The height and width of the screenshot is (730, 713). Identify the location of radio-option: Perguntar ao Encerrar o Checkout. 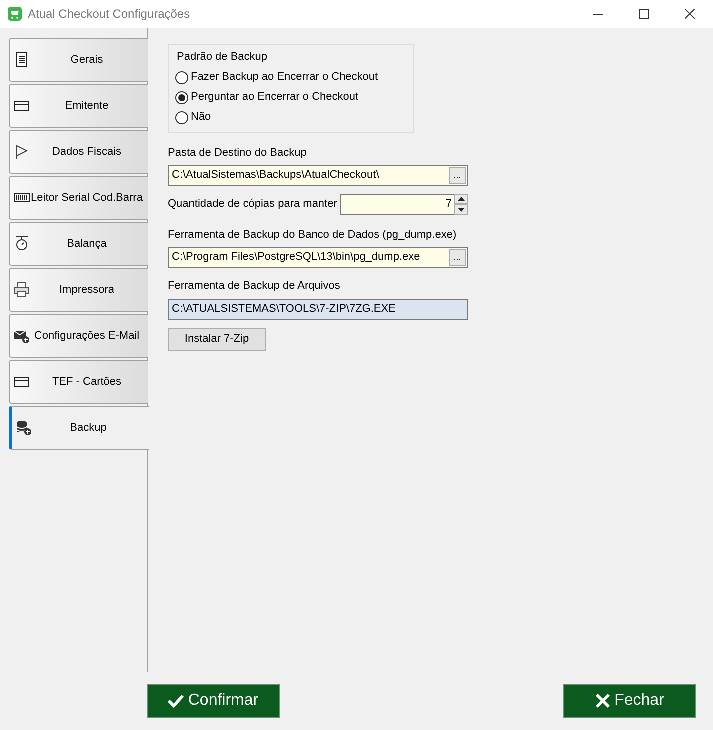
(291, 98).